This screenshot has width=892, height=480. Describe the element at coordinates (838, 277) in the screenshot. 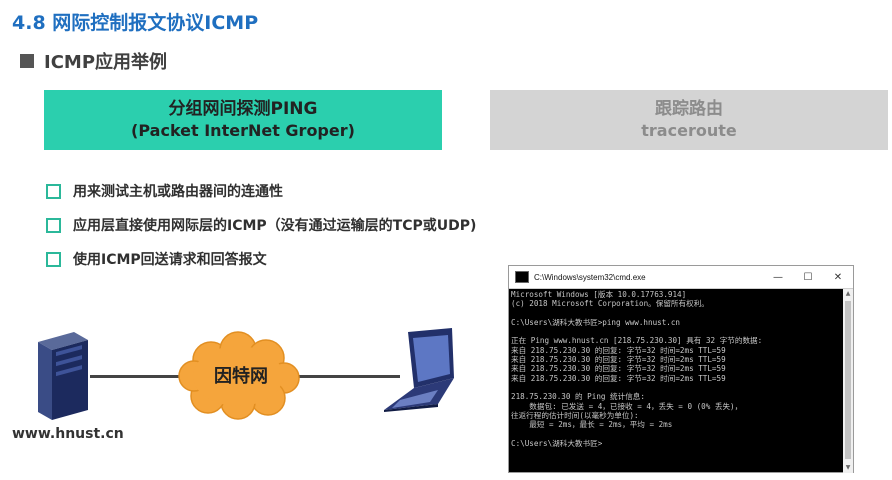

I see `close-button: ✕` at that location.